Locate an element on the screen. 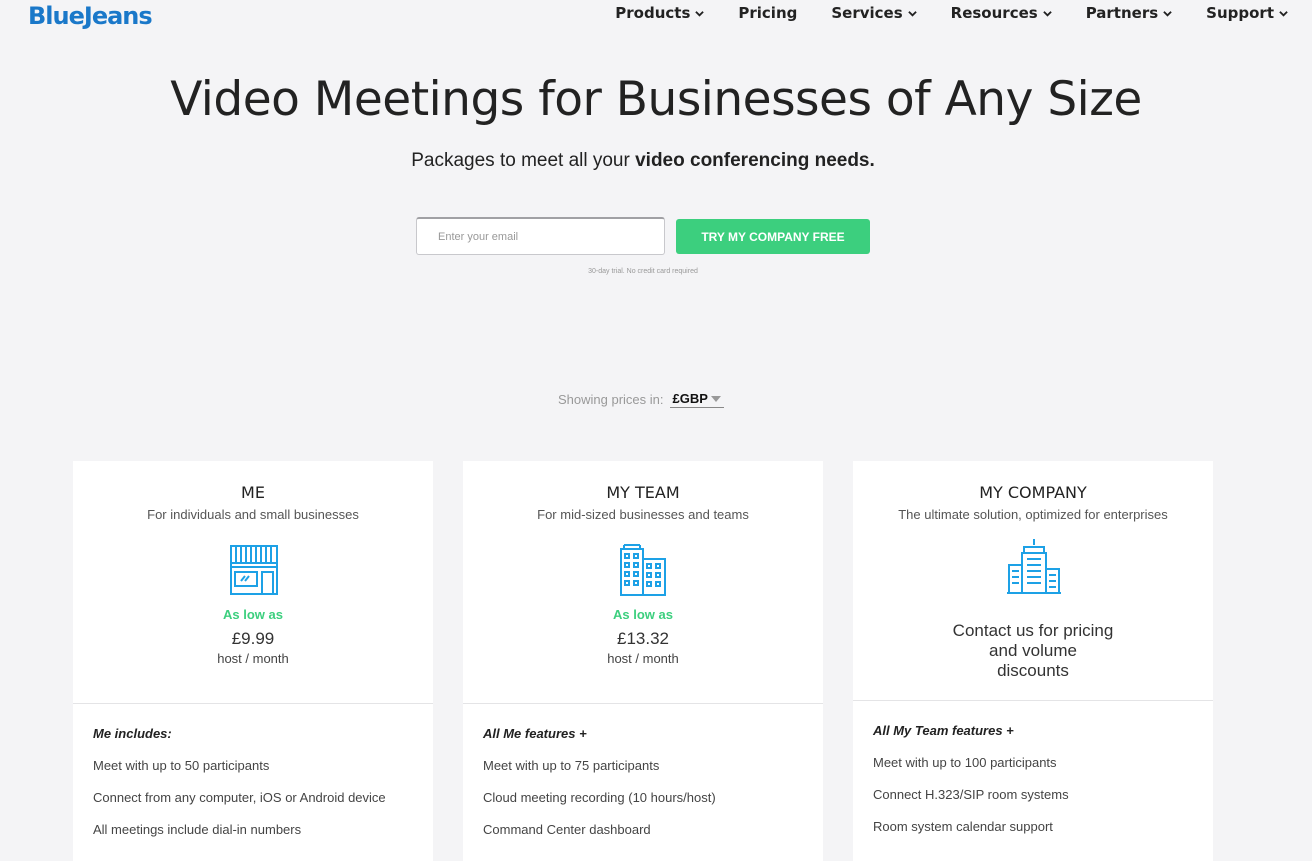 This screenshot has height=861, width=1312. feature-item: Command Center dashboard is located at coordinates (567, 829).